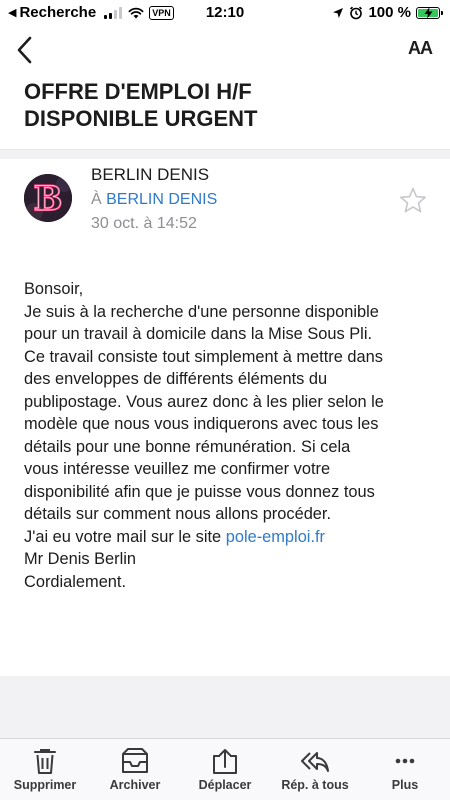 Image resolution: width=450 pixels, height=800 pixels. What do you see at coordinates (405, 761) in the screenshot?
I see `more-dots-icon` at bounding box center [405, 761].